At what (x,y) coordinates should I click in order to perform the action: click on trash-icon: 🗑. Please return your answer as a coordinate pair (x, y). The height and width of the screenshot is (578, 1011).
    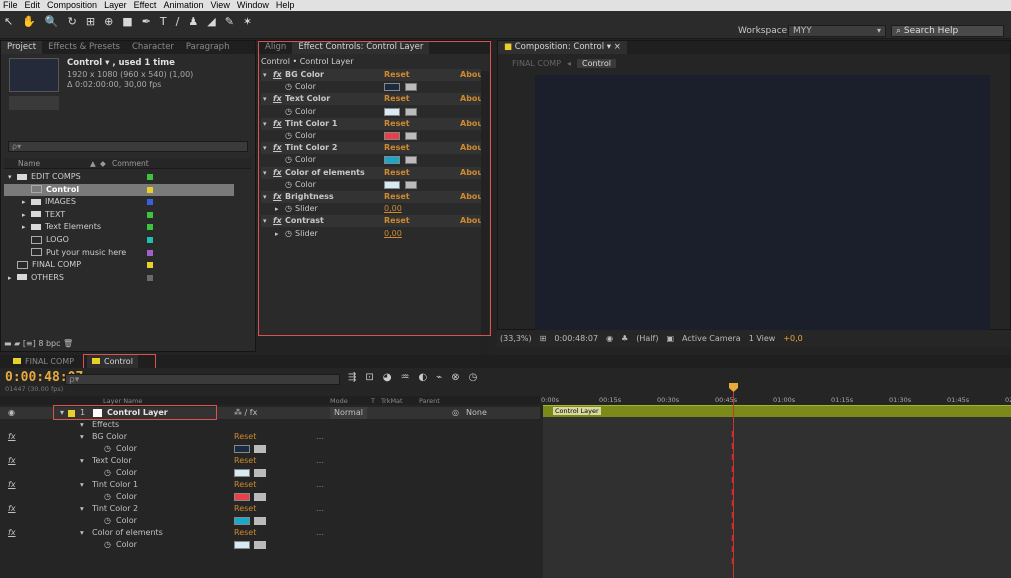
    Looking at the image, I should click on (68, 343).